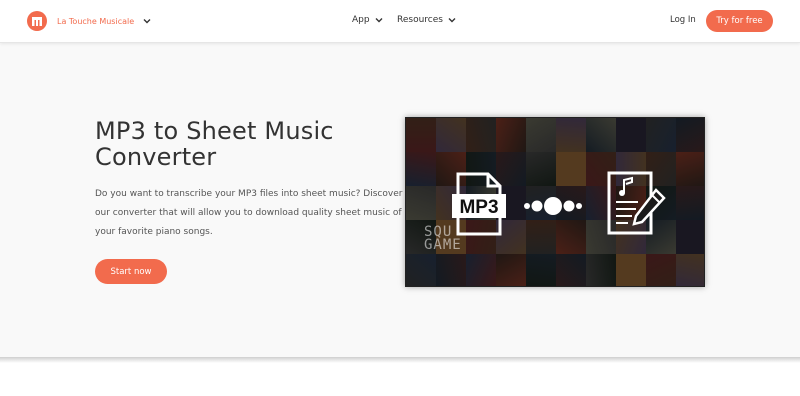  Describe the element at coordinates (739, 21) in the screenshot. I see `try-for-free-button: Try for free` at that location.